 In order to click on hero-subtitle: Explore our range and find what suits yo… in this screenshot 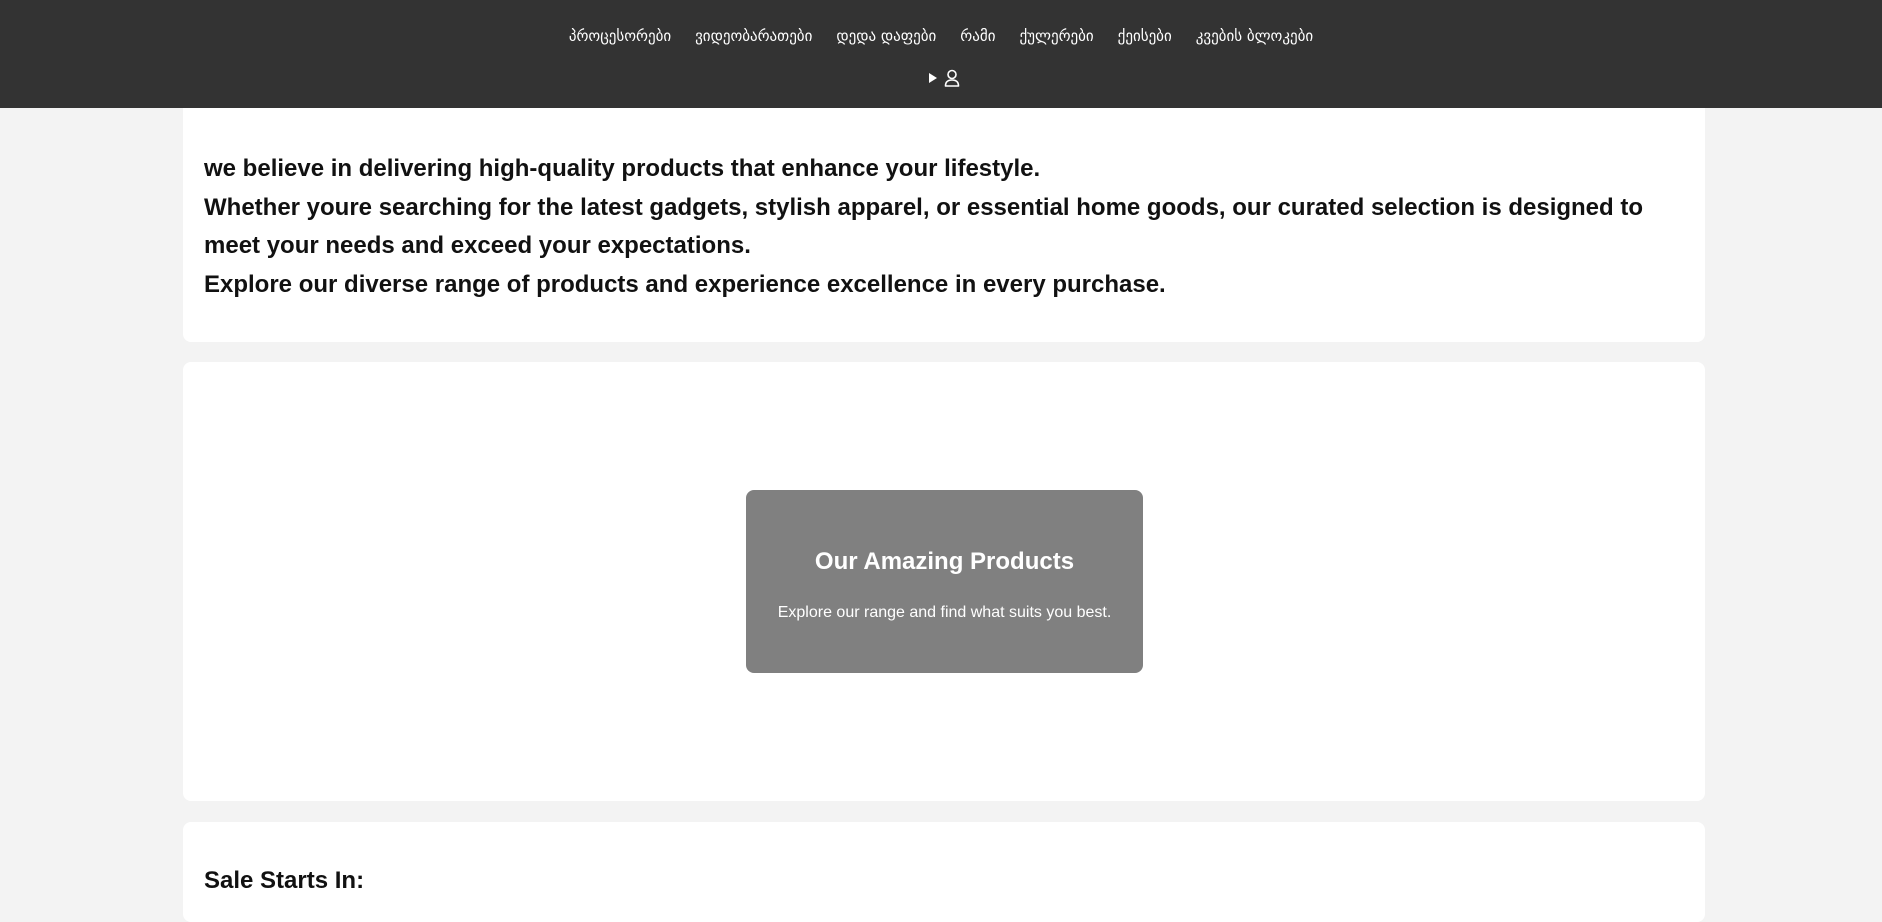, I will do `click(944, 612)`.